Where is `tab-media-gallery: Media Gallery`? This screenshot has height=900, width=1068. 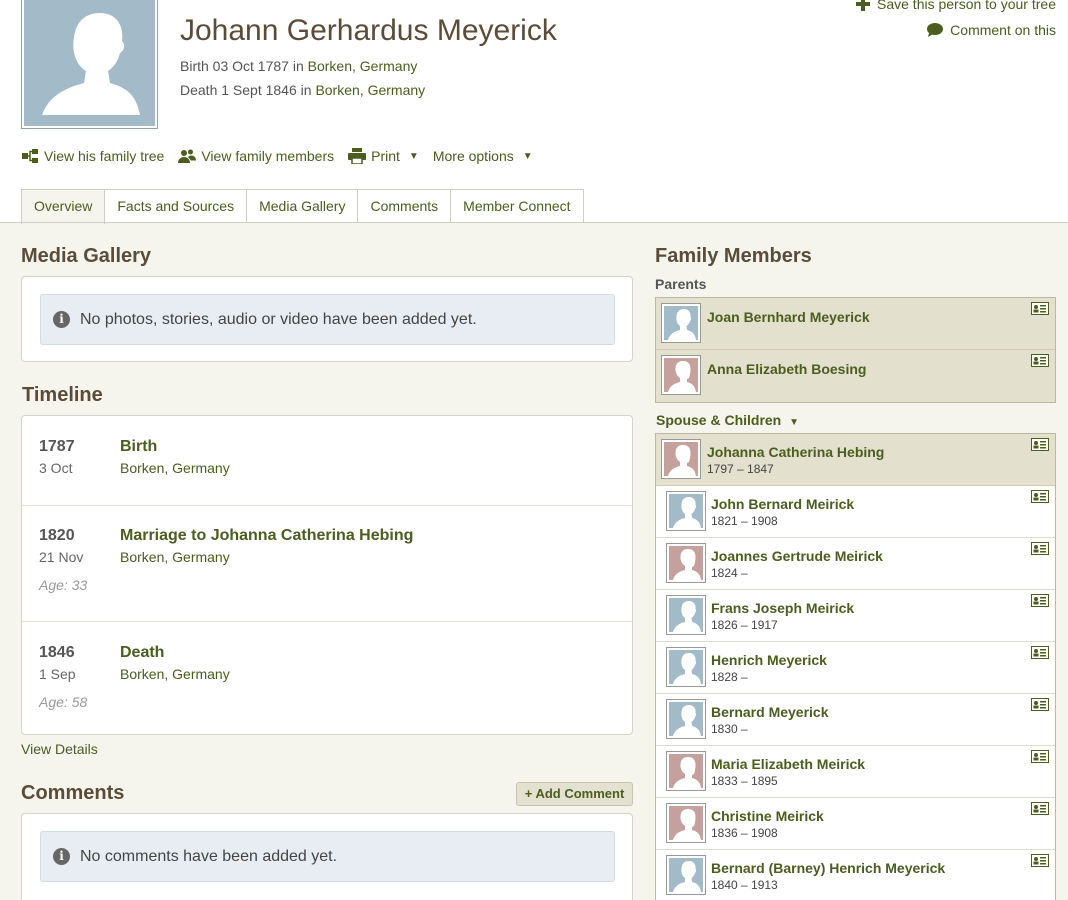 tab-media-gallery: Media Gallery is located at coordinates (302, 206).